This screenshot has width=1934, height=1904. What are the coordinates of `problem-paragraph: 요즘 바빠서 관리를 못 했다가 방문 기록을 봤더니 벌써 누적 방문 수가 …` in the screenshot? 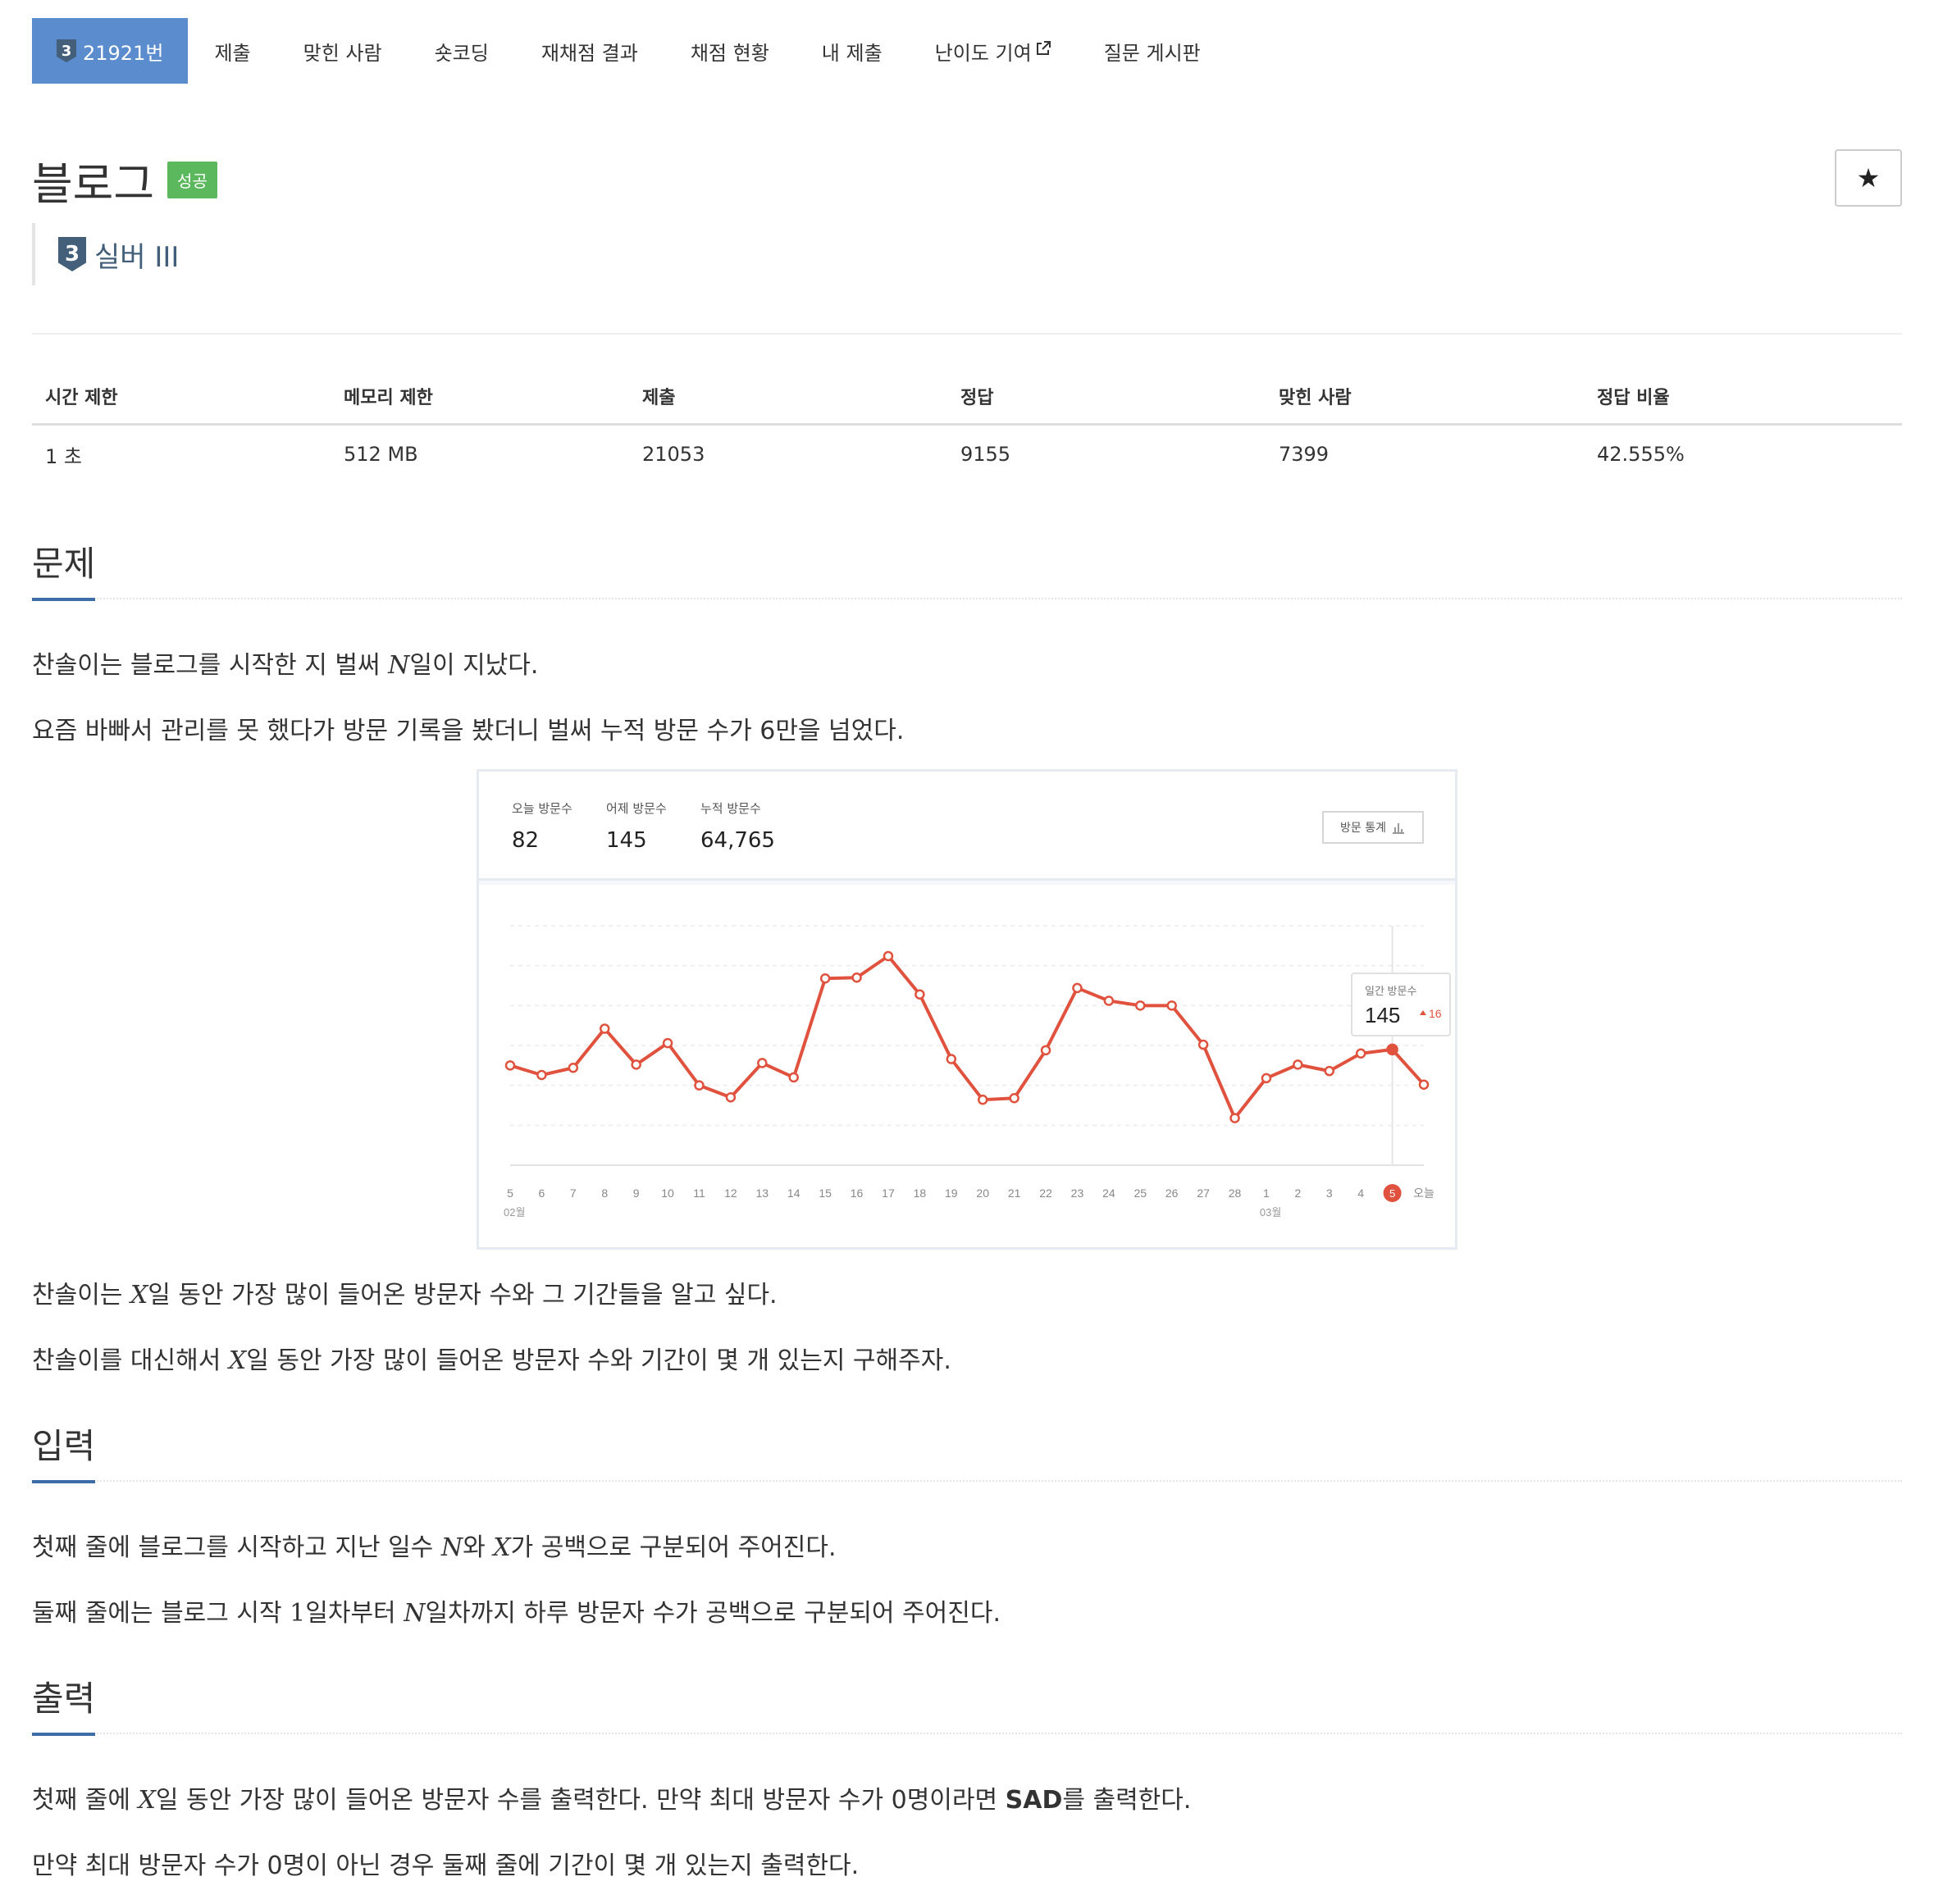 It's located at (468, 731).